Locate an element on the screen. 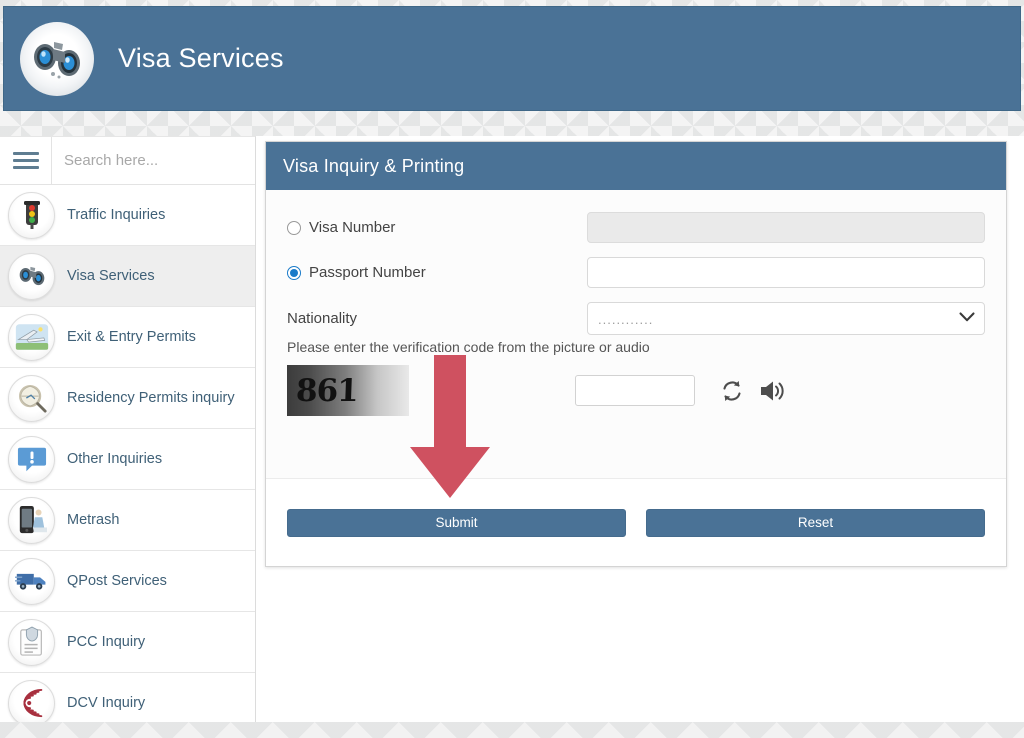  page-title: Visa Services is located at coordinates (201, 58).